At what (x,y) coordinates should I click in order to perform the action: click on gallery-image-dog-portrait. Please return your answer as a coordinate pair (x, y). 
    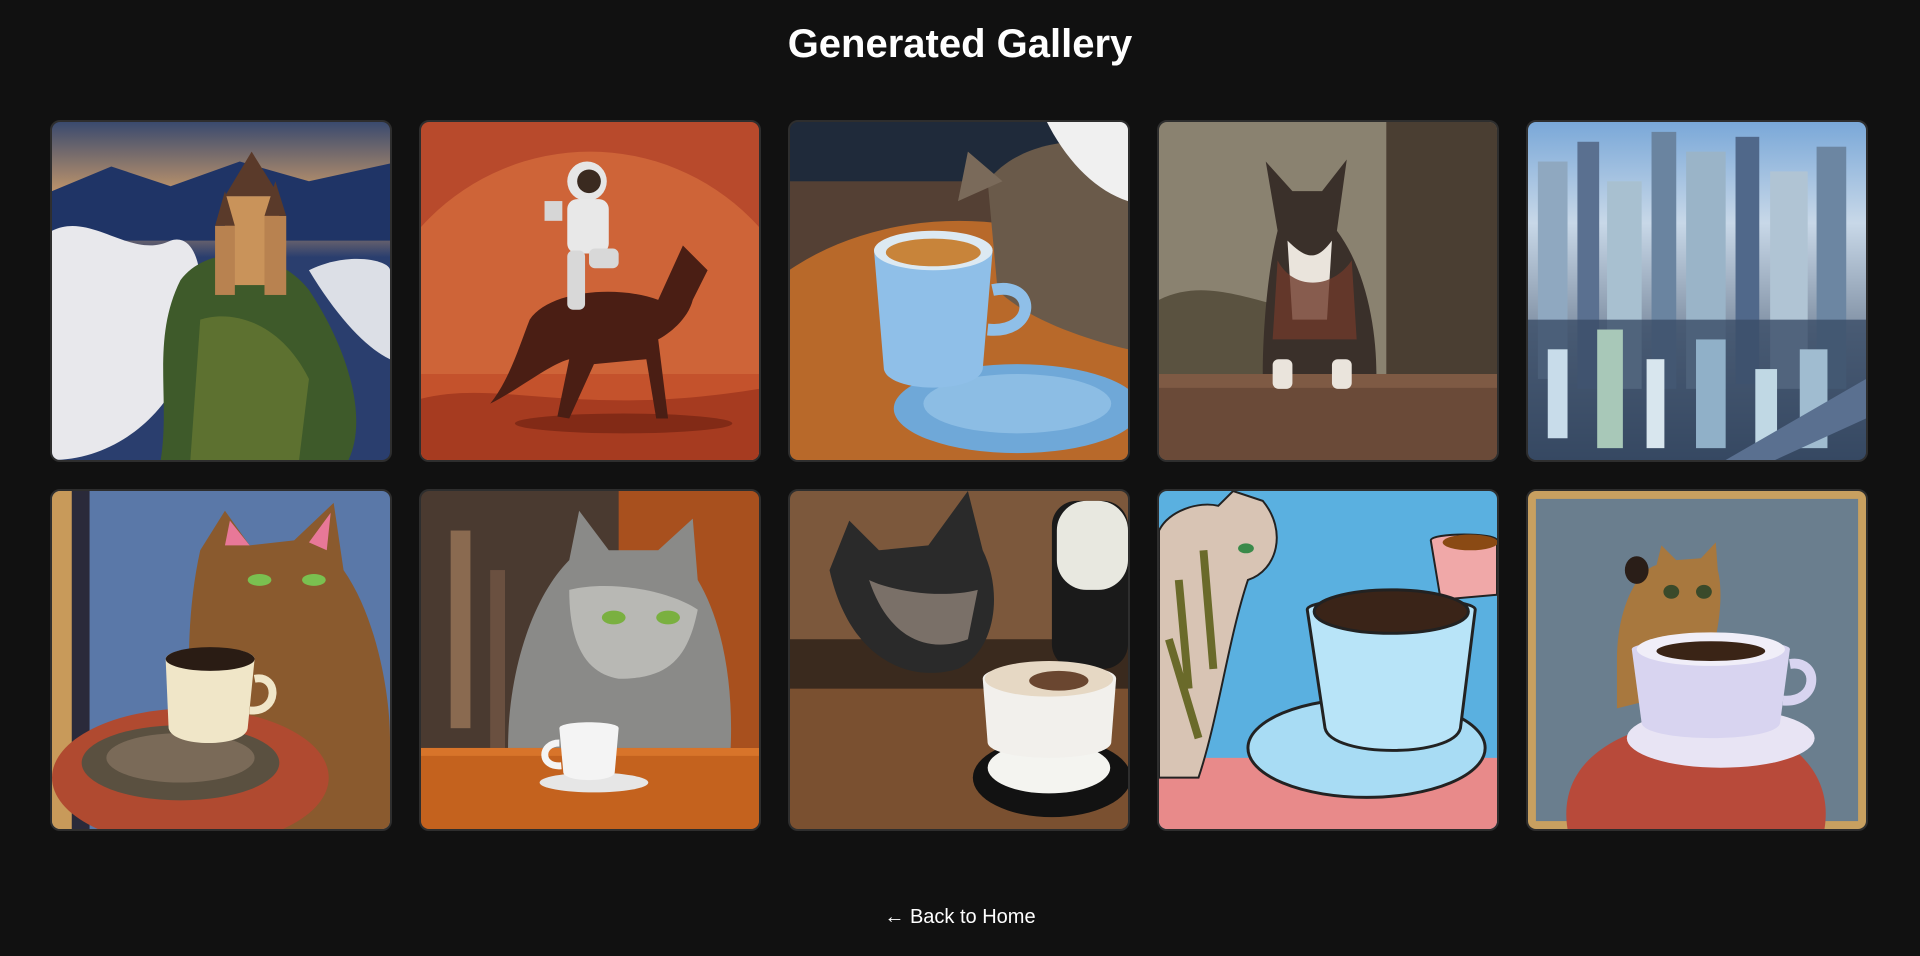
    Looking at the image, I should click on (1328, 291).